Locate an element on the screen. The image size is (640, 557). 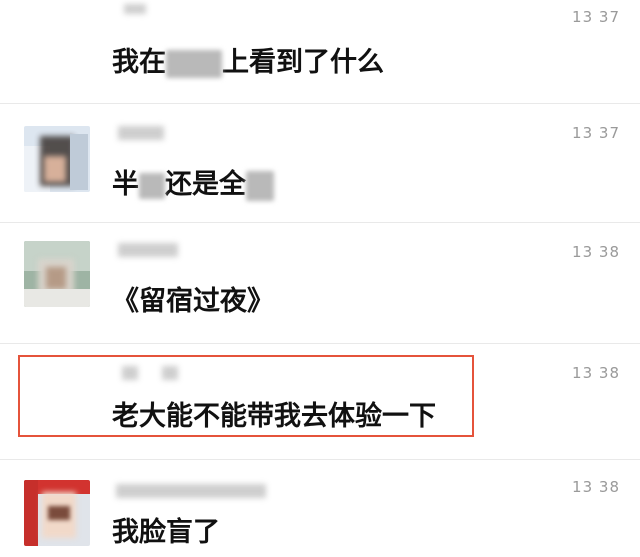
message-text-part: 还是全 is located at coordinates (205, 184).